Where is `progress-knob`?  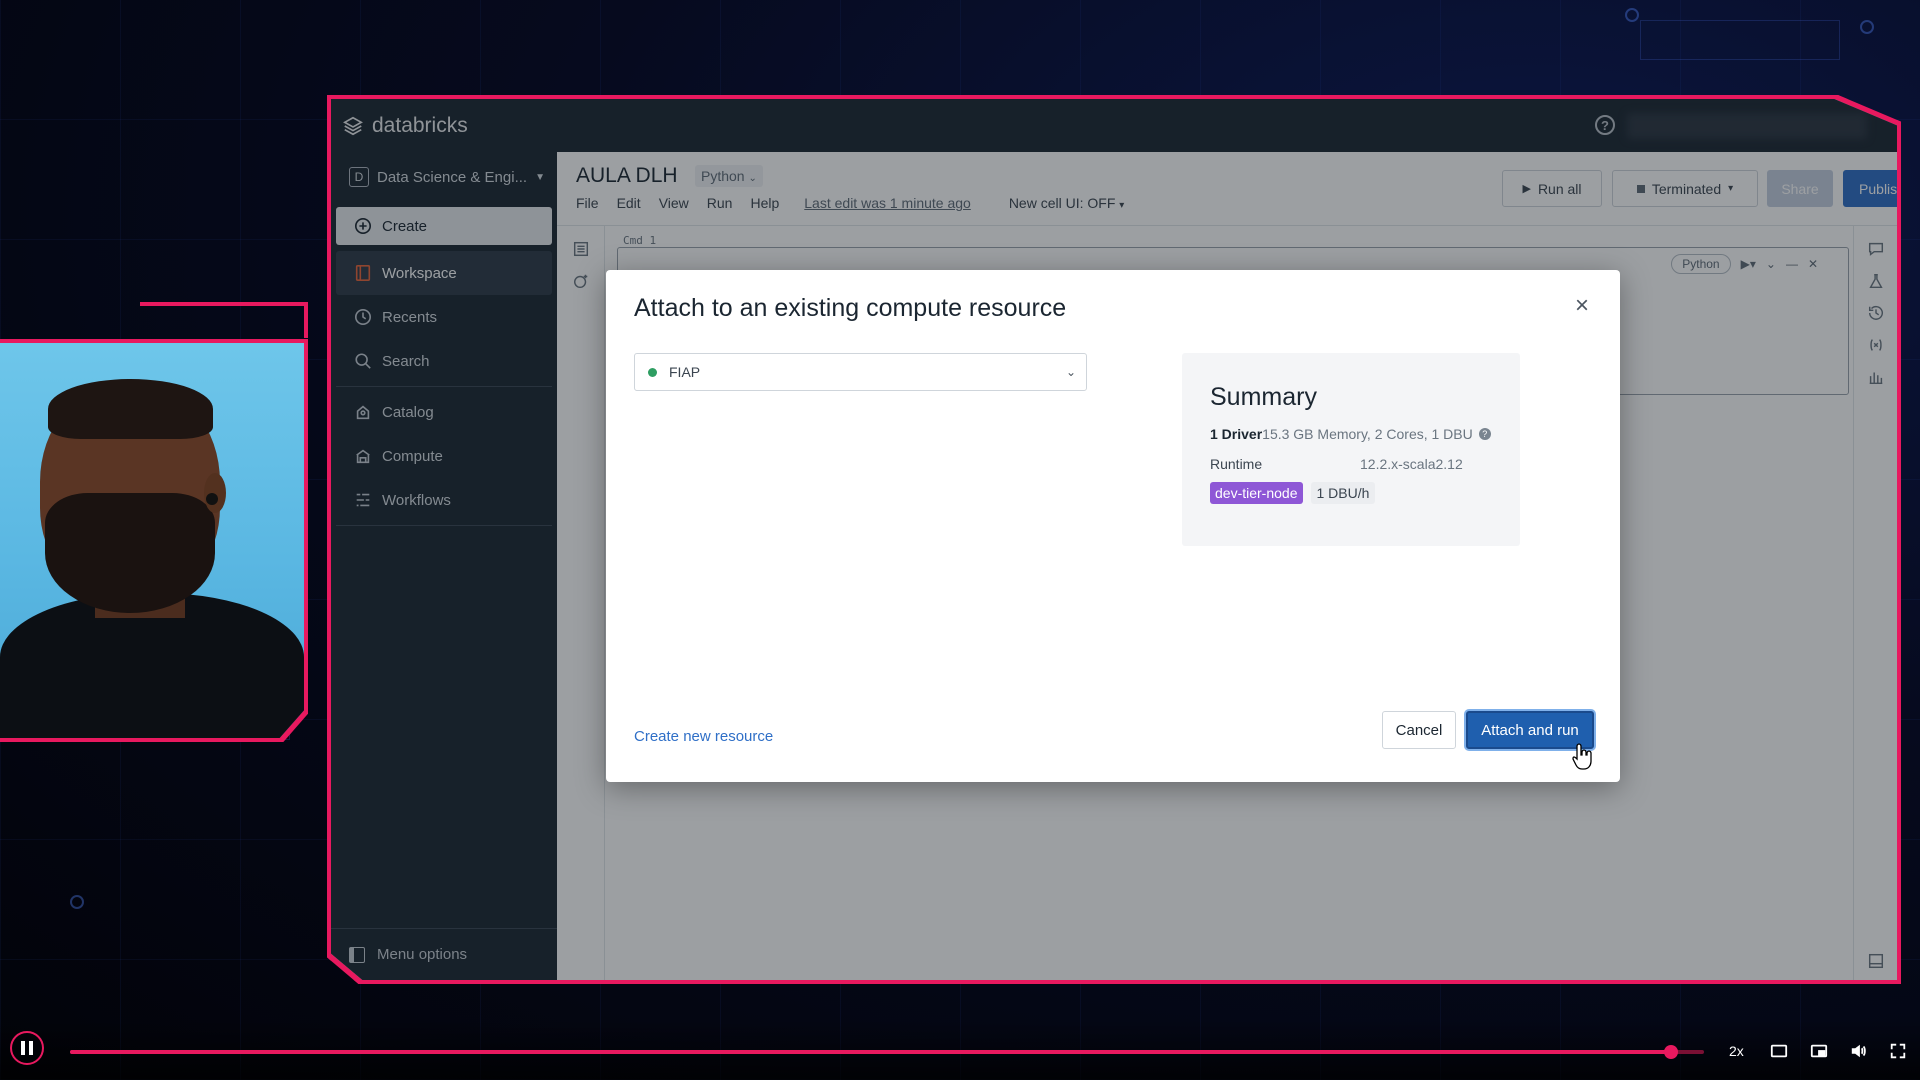 progress-knob is located at coordinates (1671, 1052).